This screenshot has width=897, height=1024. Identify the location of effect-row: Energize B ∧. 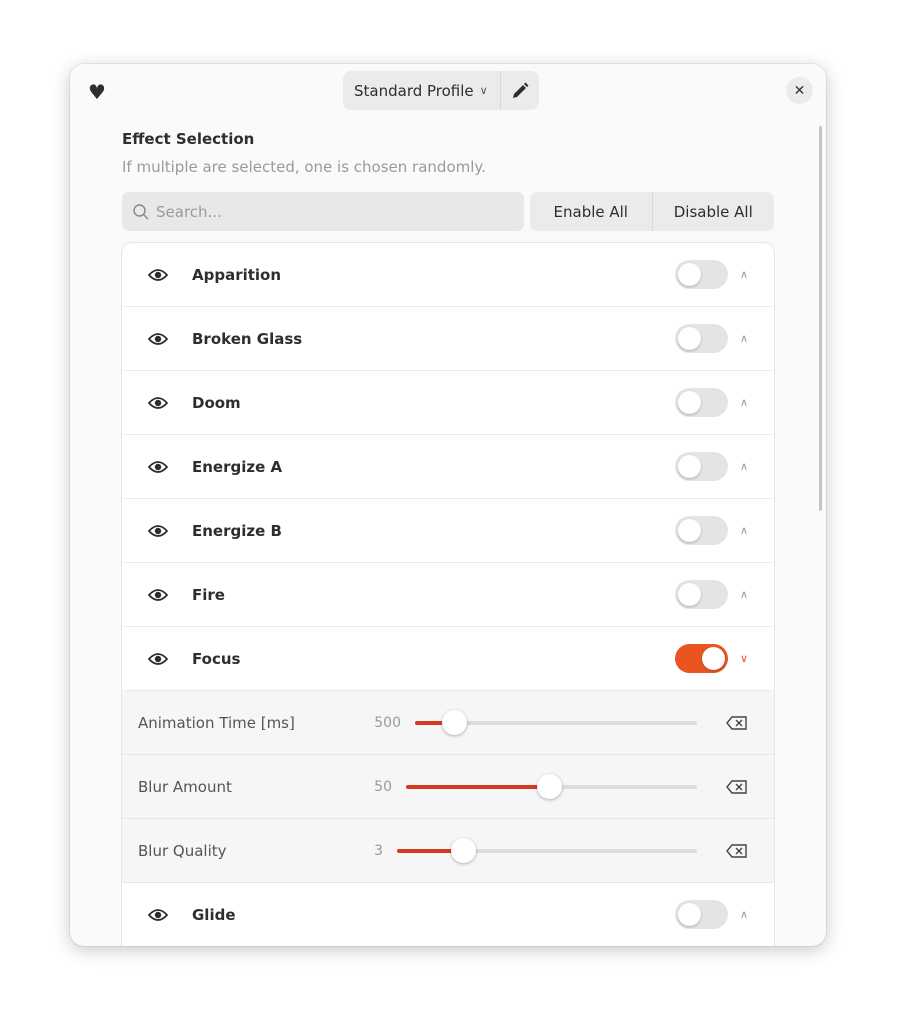
(448, 531).